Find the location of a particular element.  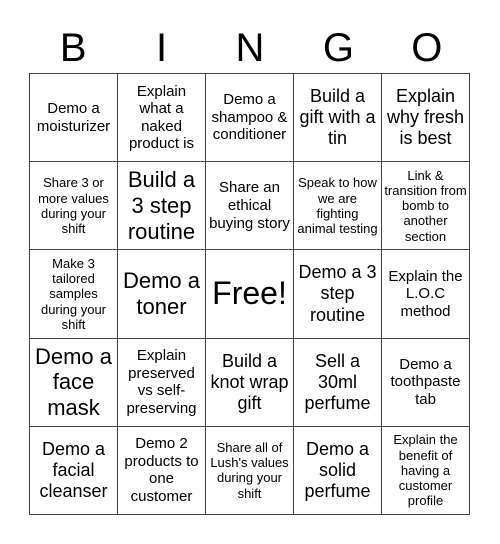

header-letter-n: N is located at coordinates (250, 48).